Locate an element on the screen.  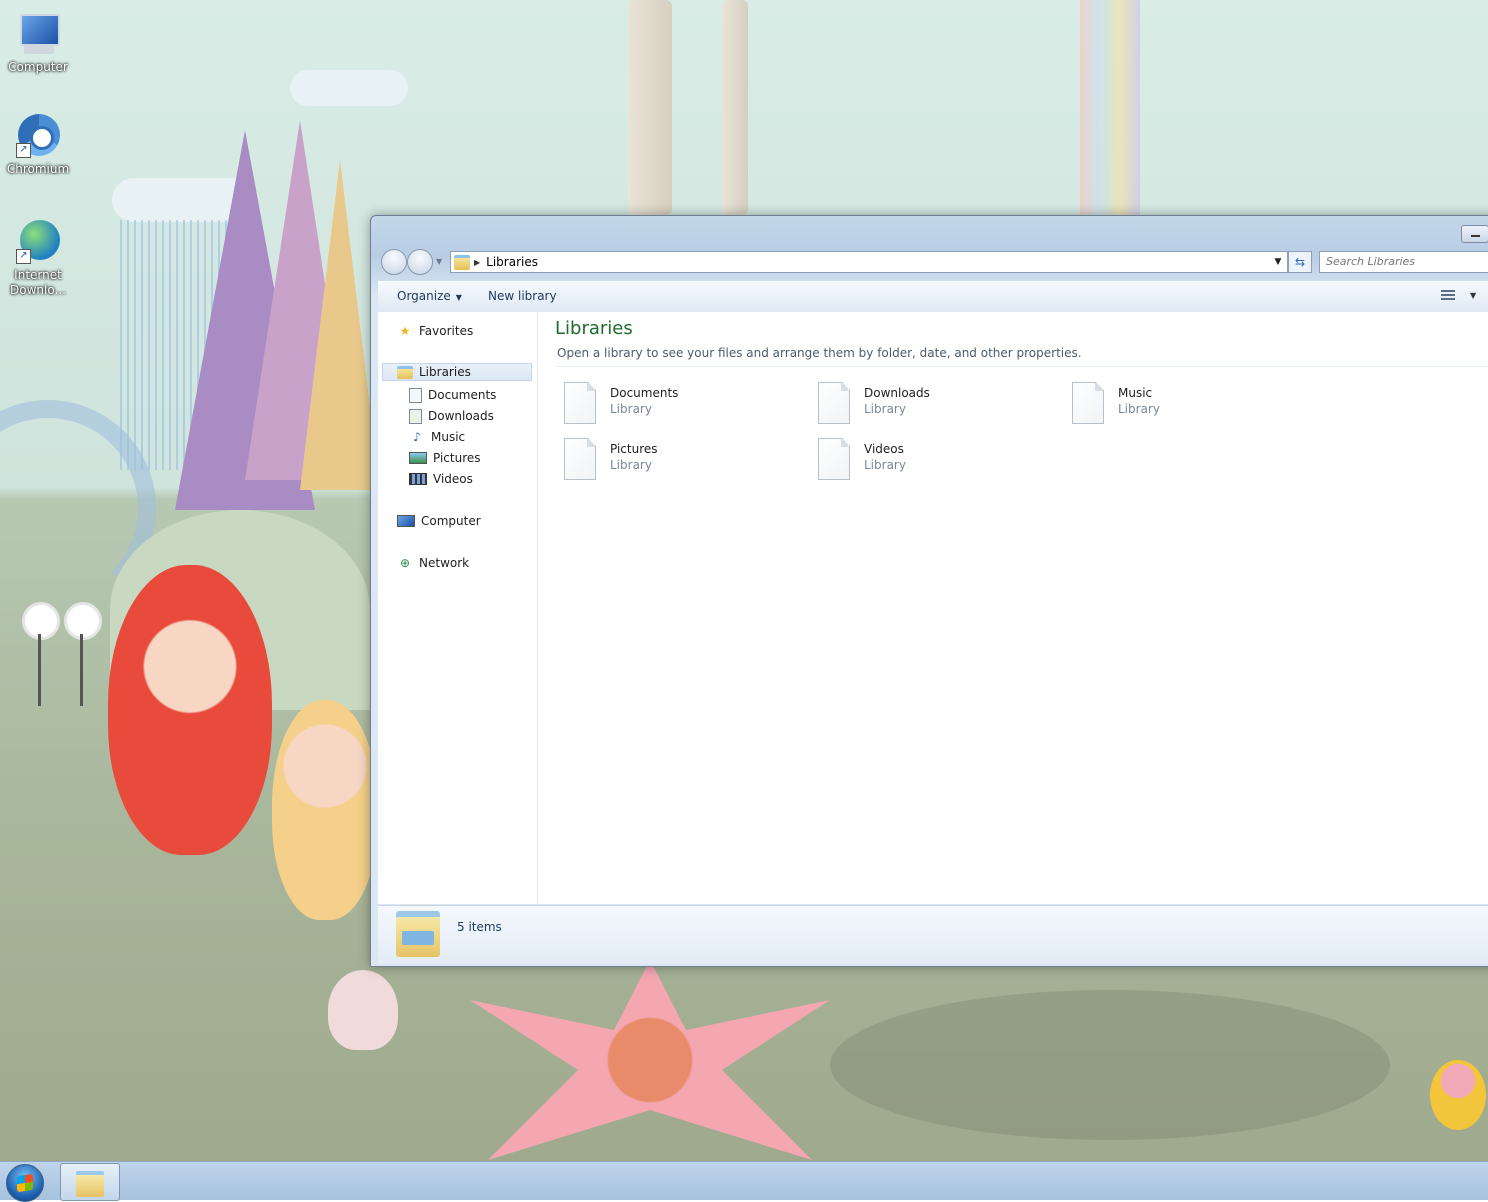
library-item-music: Music Library is located at coordinates (1179, 402).